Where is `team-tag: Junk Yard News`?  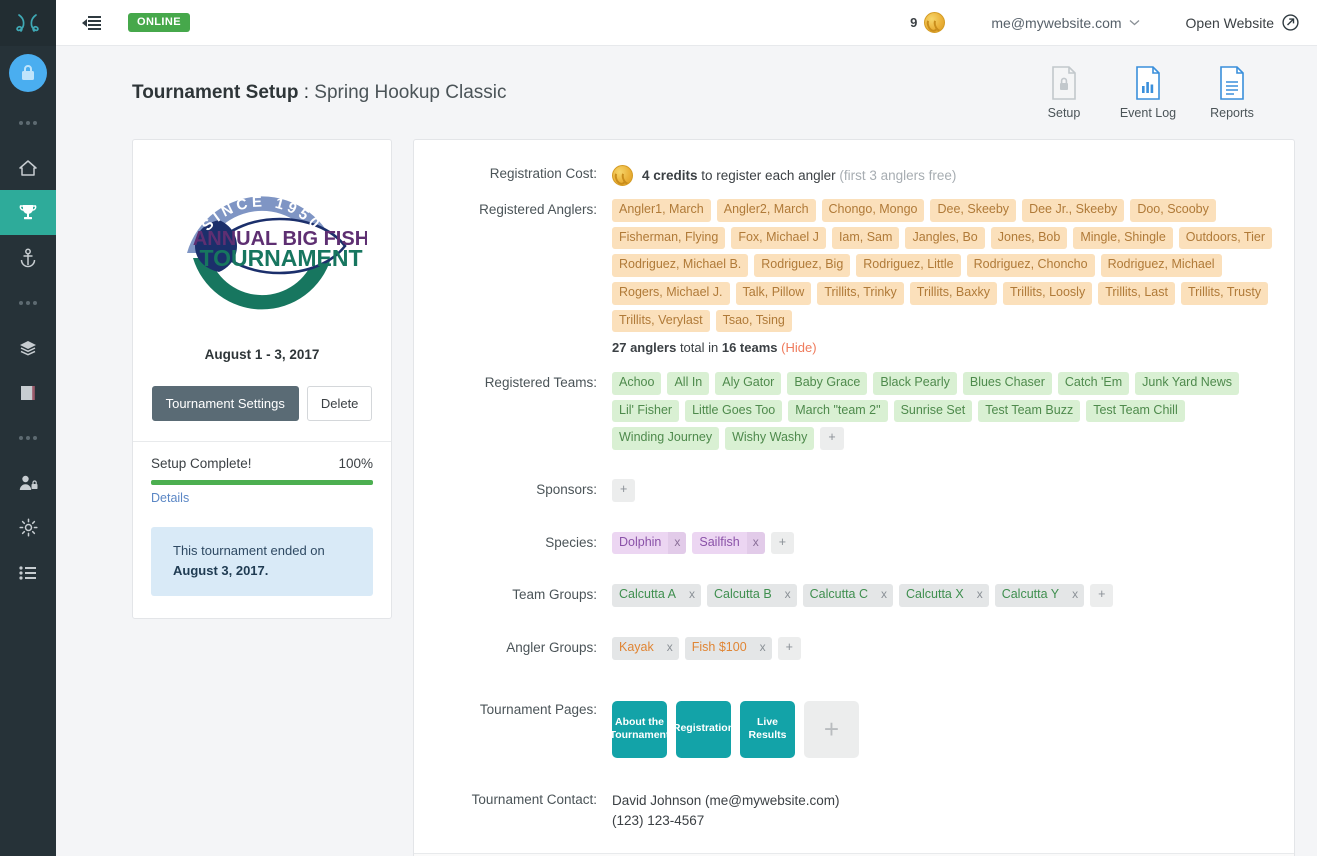
team-tag: Junk Yard News is located at coordinates (1187, 383).